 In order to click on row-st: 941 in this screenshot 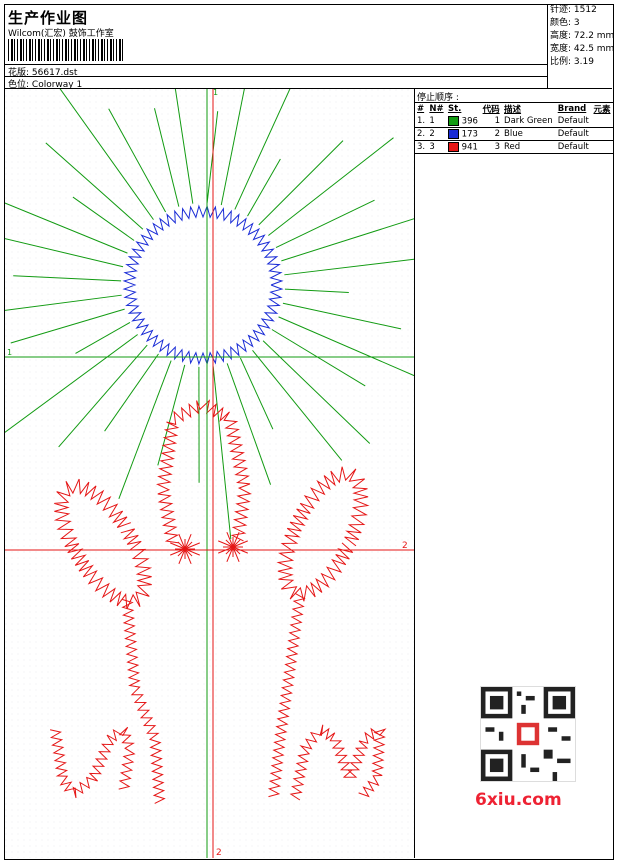, I will do `click(463, 147)`.